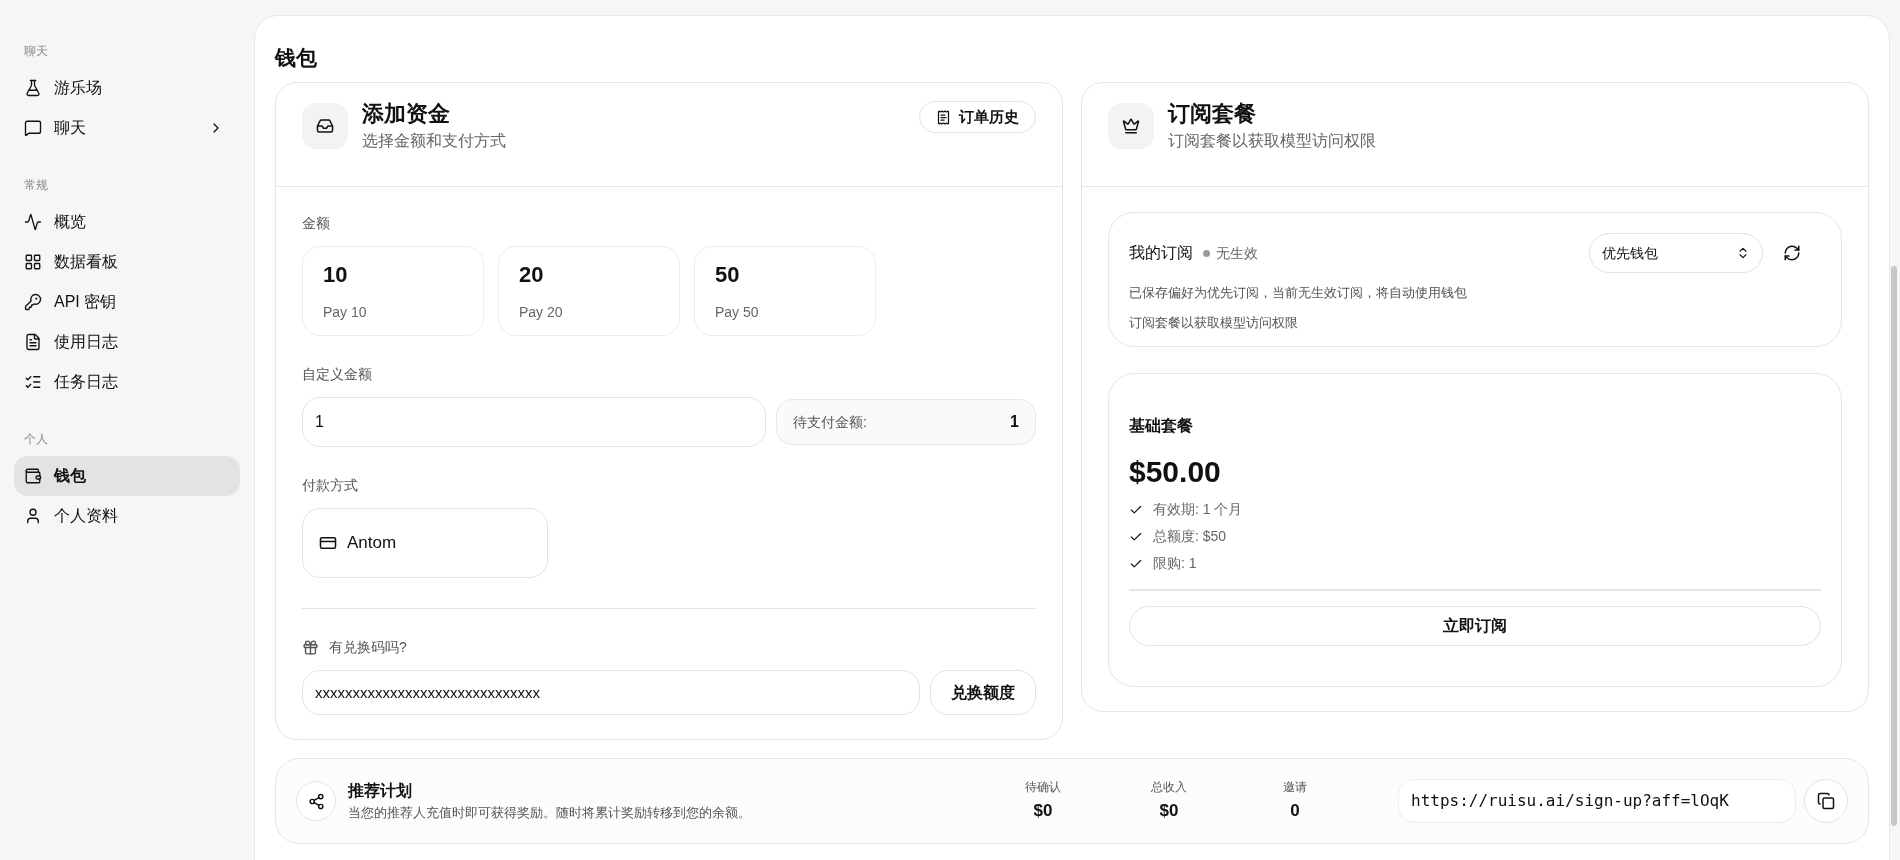 The height and width of the screenshot is (860, 1900). I want to click on field-label: 金额, so click(316, 223).